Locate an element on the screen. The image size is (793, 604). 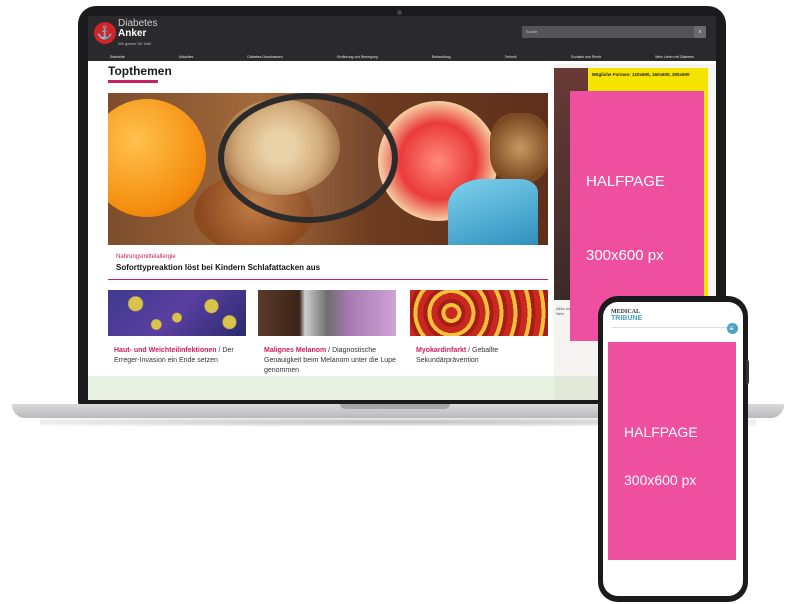
nav-item-aktuelles: Aktuelles is located at coordinates (186, 57).